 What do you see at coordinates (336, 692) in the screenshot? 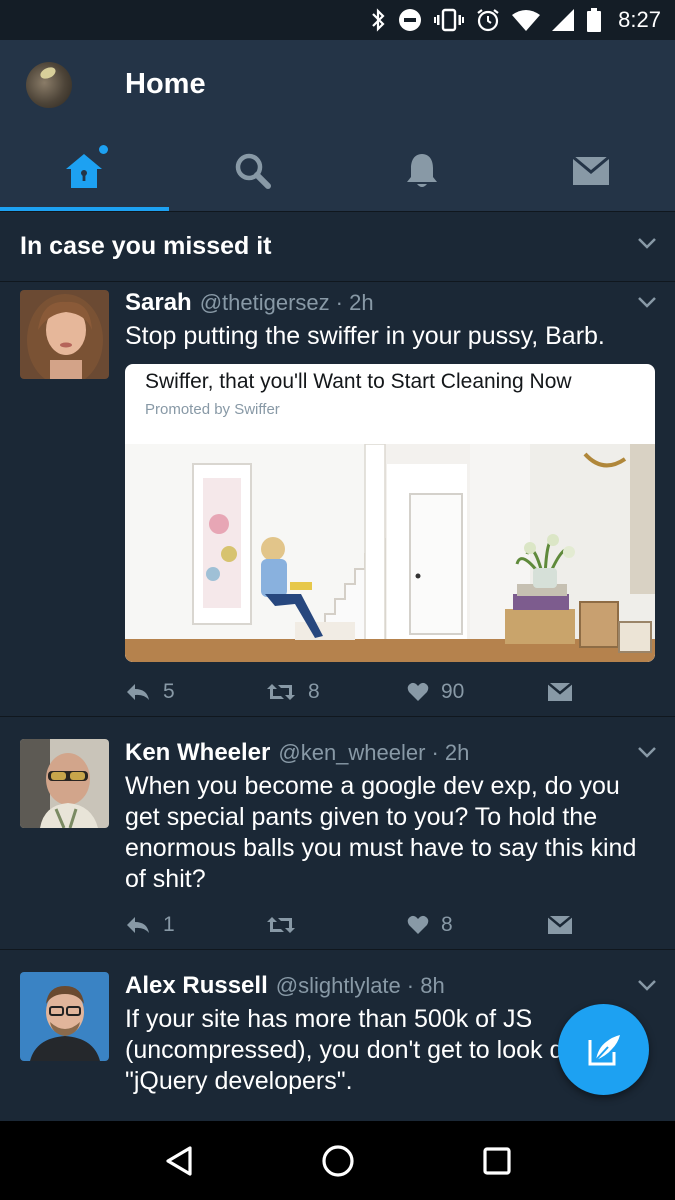
I see `retweet-button: 8` at bounding box center [336, 692].